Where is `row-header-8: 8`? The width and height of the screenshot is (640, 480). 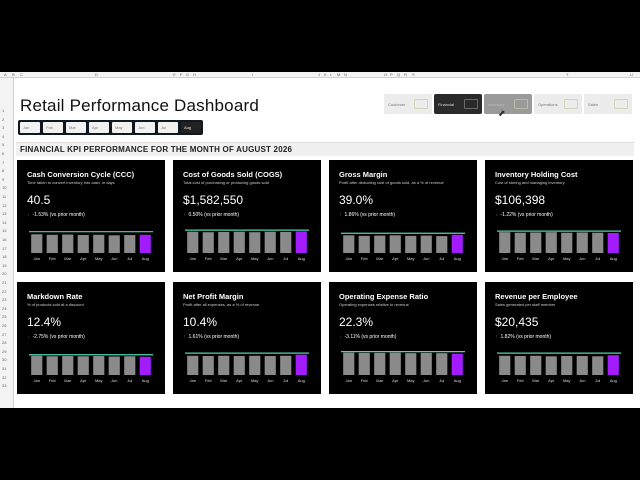 row-header-8: 8 is located at coordinates (3, 170).